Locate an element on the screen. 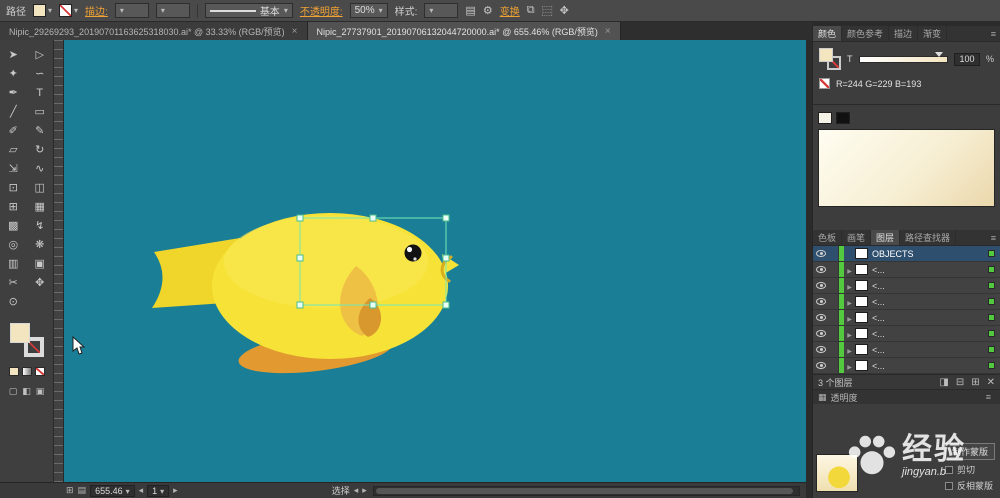 Image resolution: width=1000 pixels, height=498 pixels. swatch-black is located at coordinates (843, 118).